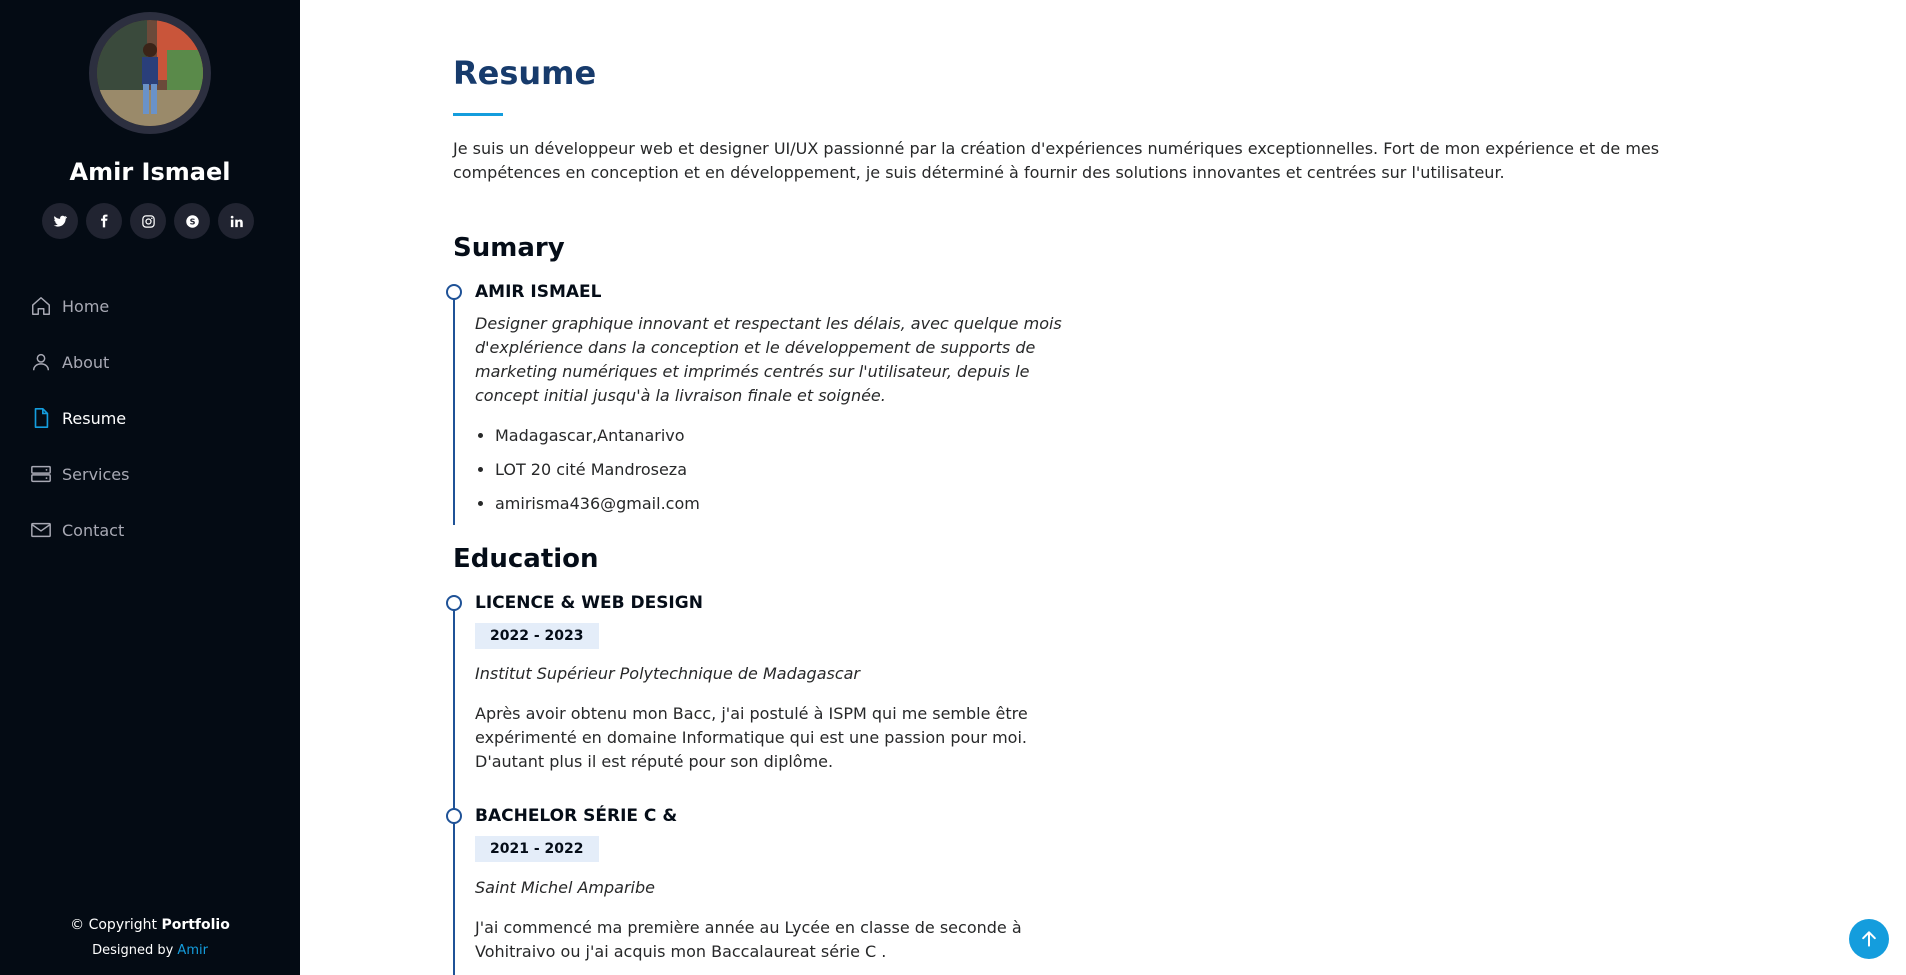 The width and height of the screenshot is (1906, 975). What do you see at coordinates (538, 292) in the screenshot?
I see `summary-name: AMIR ISMAEL` at bounding box center [538, 292].